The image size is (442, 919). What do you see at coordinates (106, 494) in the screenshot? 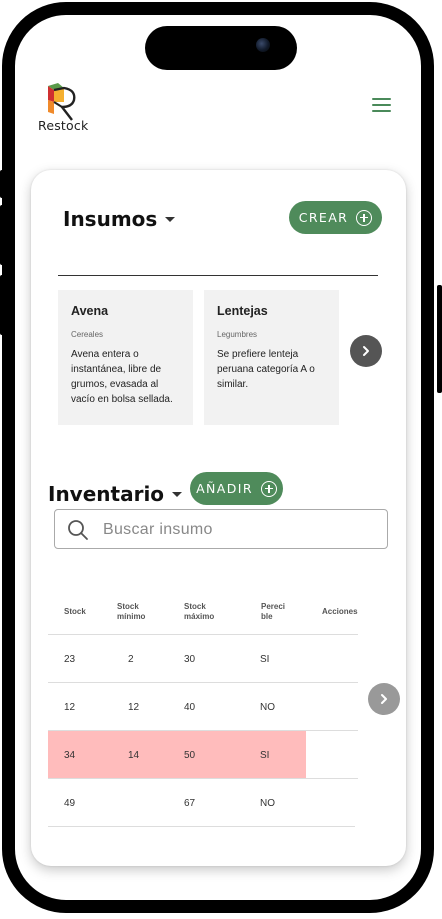
I see `inventario-title: Inventario` at bounding box center [106, 494].